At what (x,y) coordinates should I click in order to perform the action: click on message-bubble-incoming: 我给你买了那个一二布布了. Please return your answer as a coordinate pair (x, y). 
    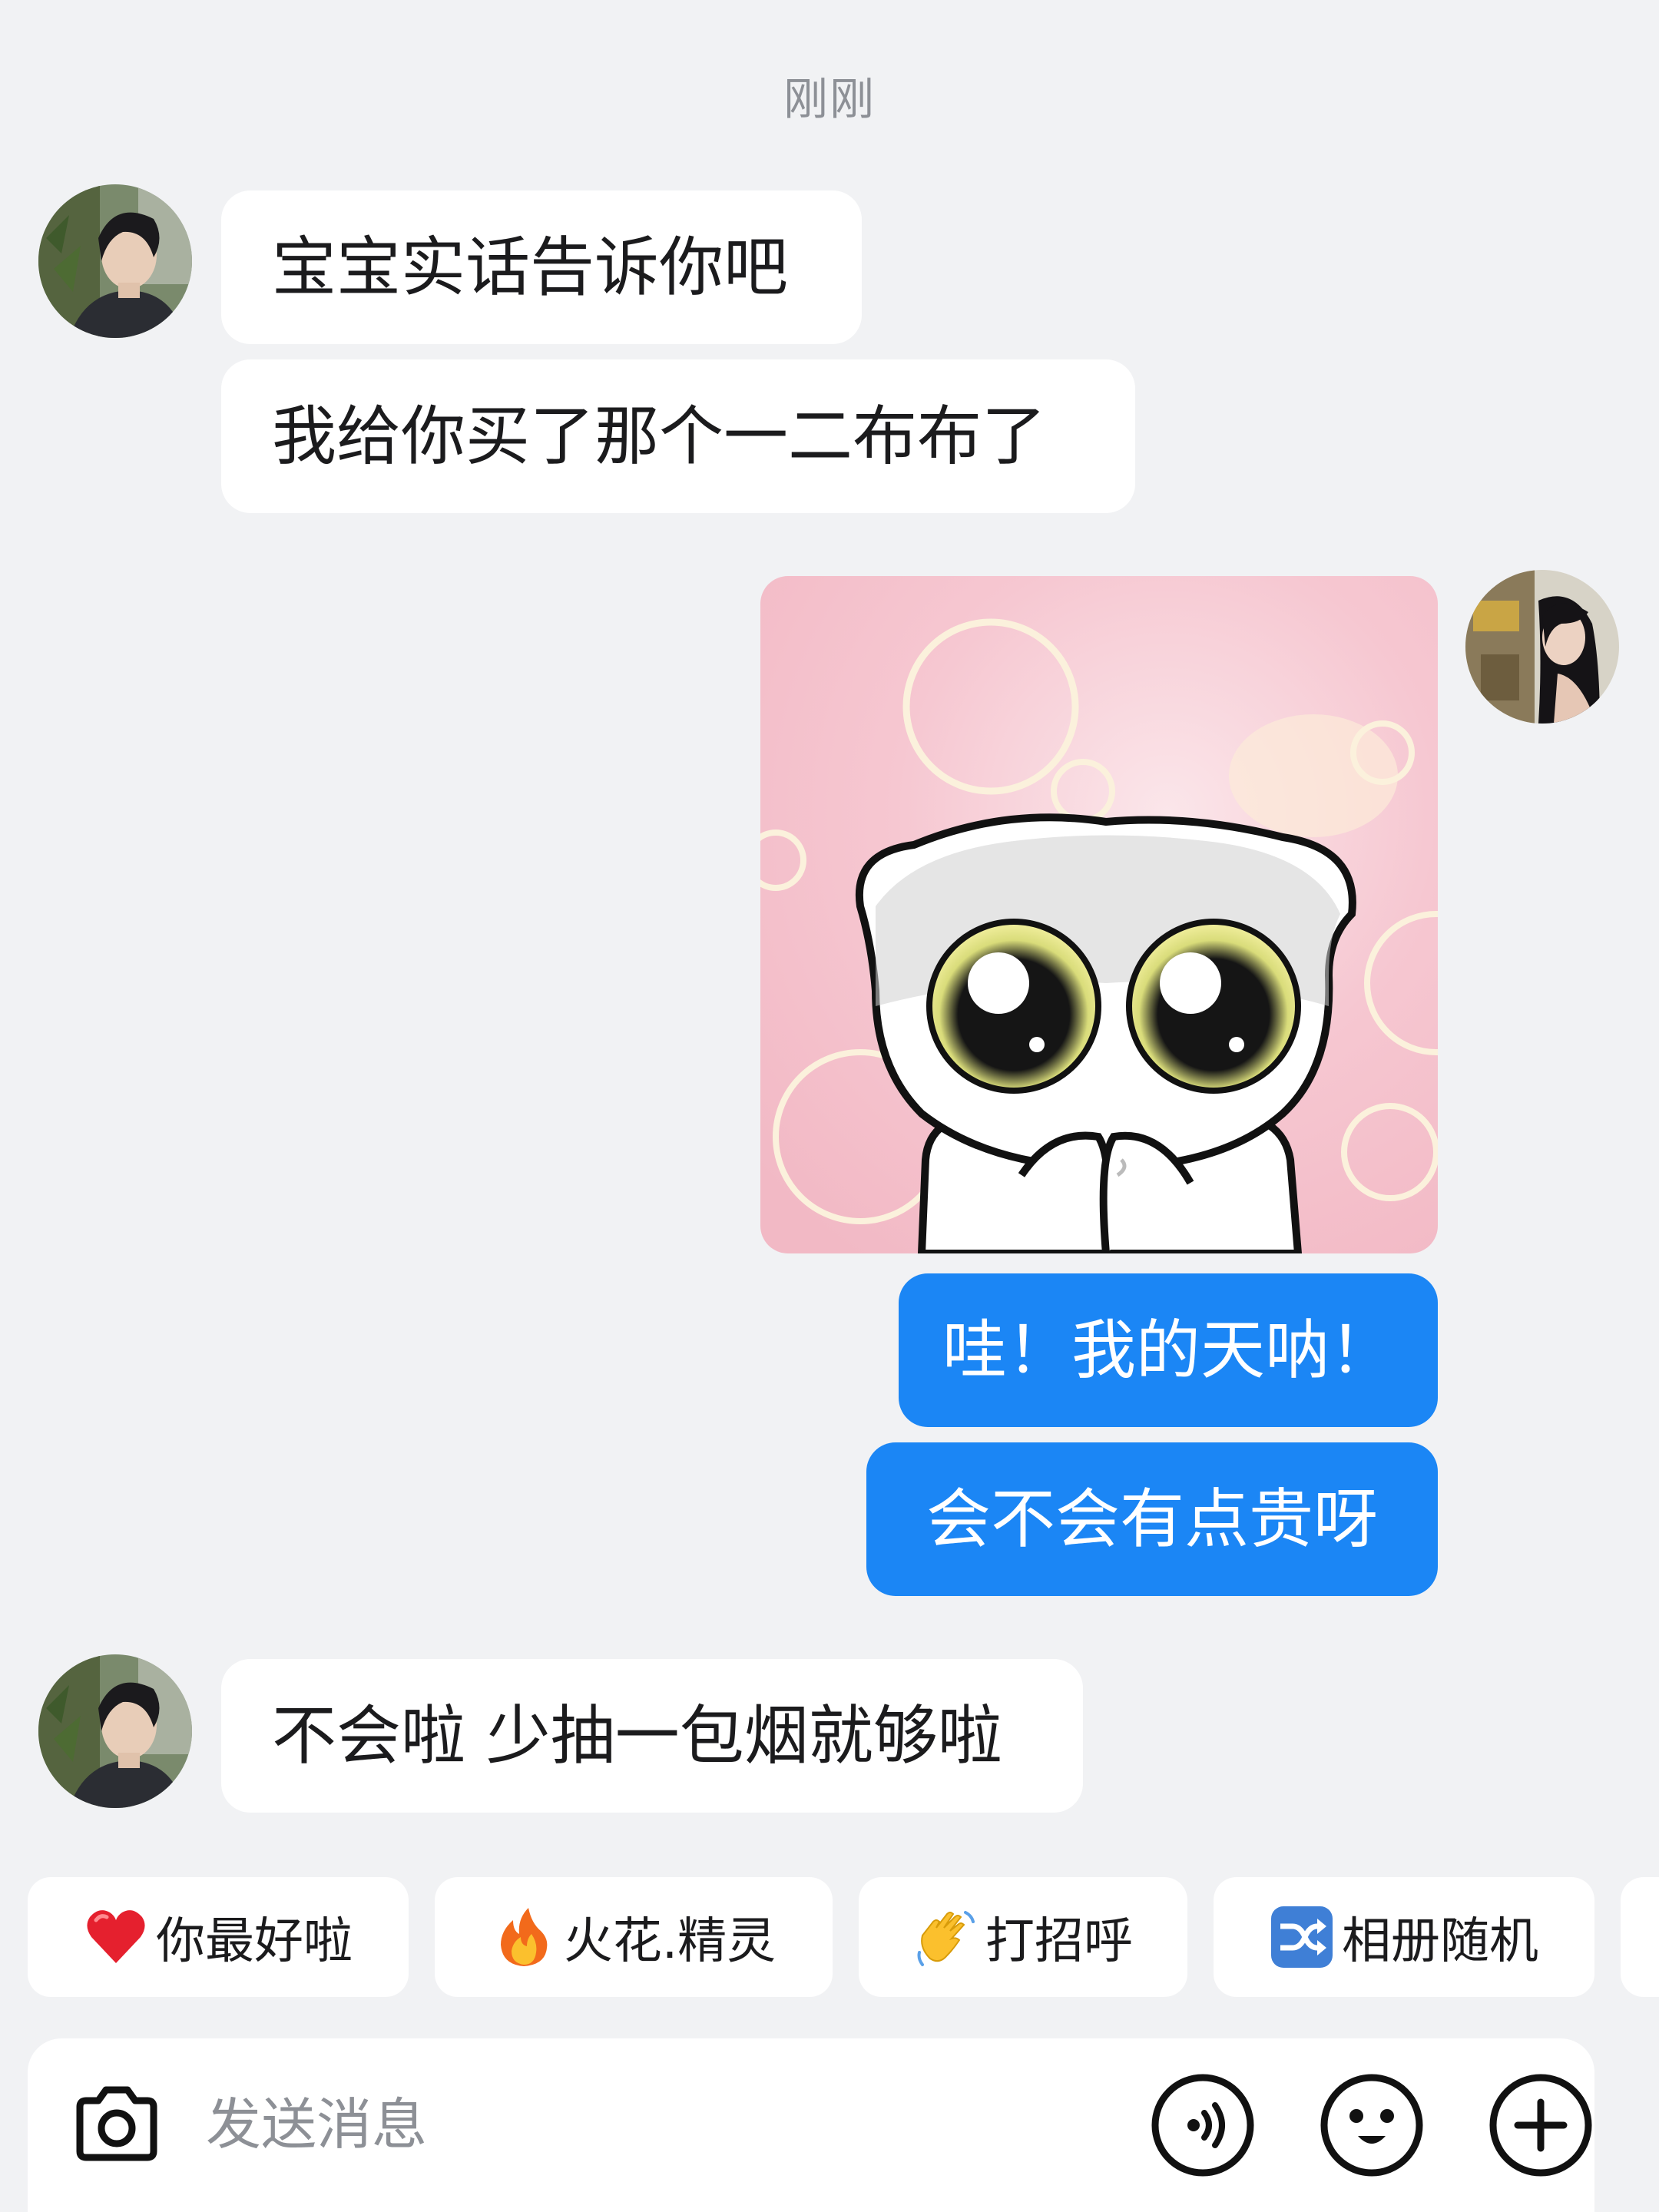
    Looking at the image, I should click on (678, 436).